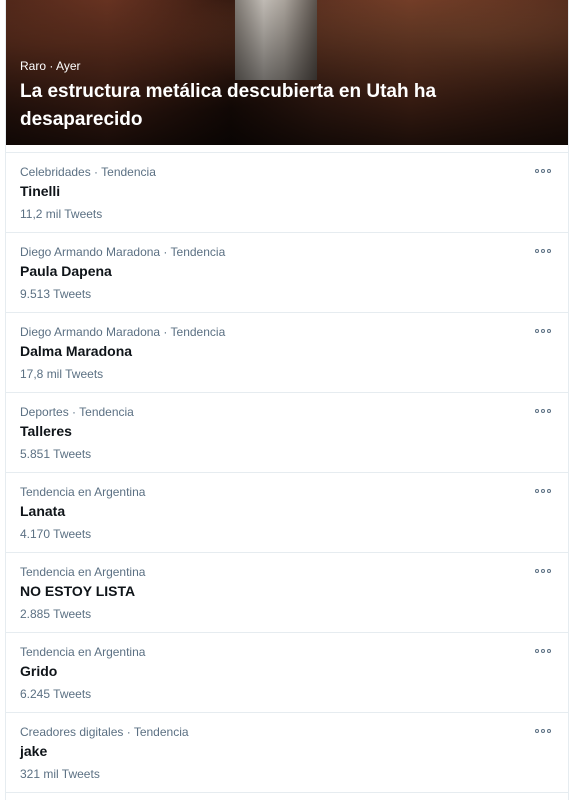  I want to click on trend-tweet-count: 11,2 mil Tweets, so click(61, 214).